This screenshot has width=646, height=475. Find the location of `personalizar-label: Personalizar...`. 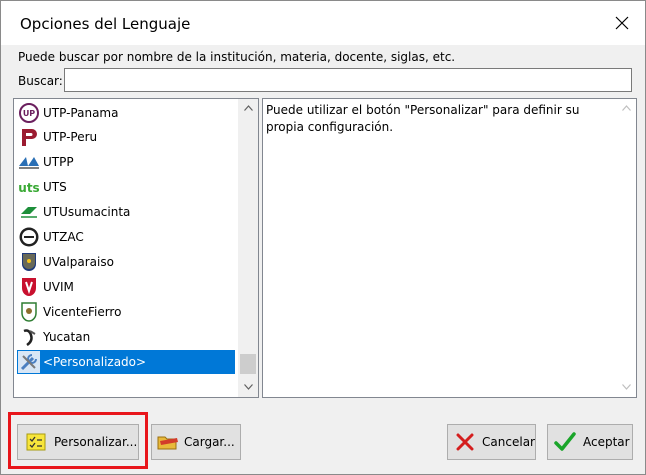

personalizar-label: Personalizar... is located at coordinates (96, 442).